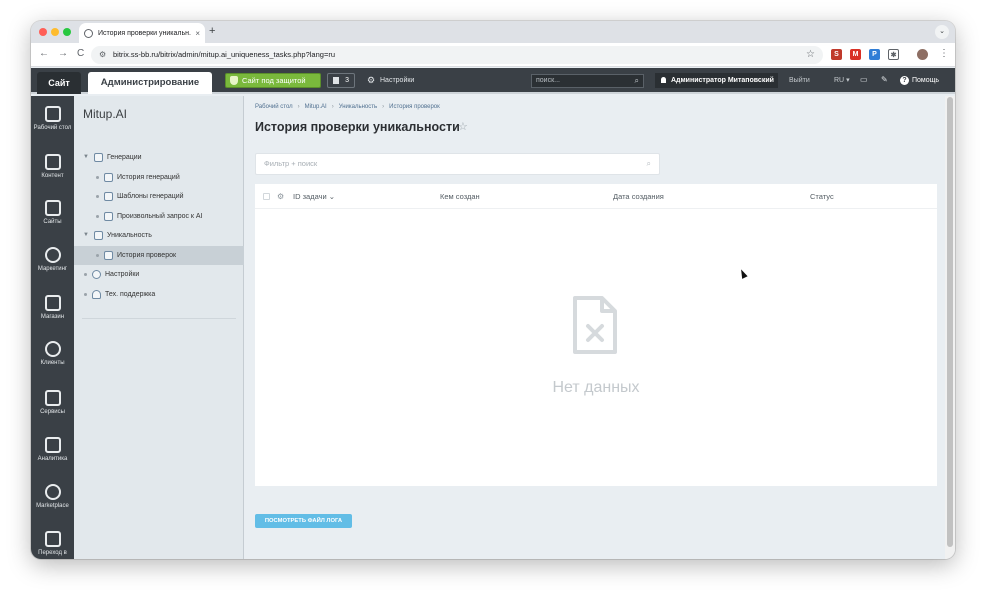  Describe the element at coordinates (874, 54) in the screenshot. I see `extension-blue-icon: P` at that location.